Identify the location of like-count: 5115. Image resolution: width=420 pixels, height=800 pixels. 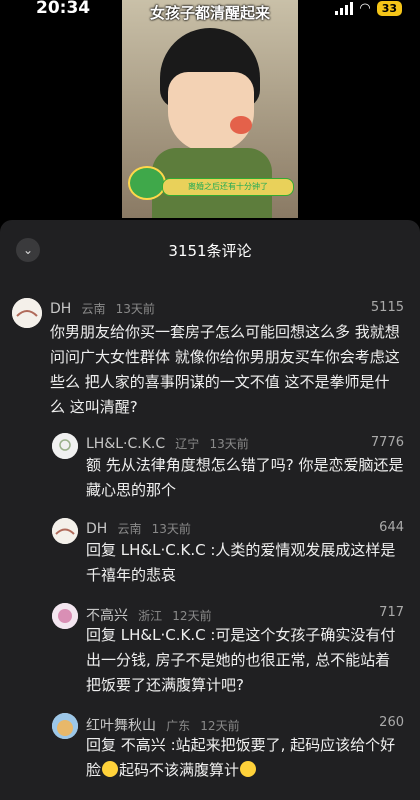
(387, 307).